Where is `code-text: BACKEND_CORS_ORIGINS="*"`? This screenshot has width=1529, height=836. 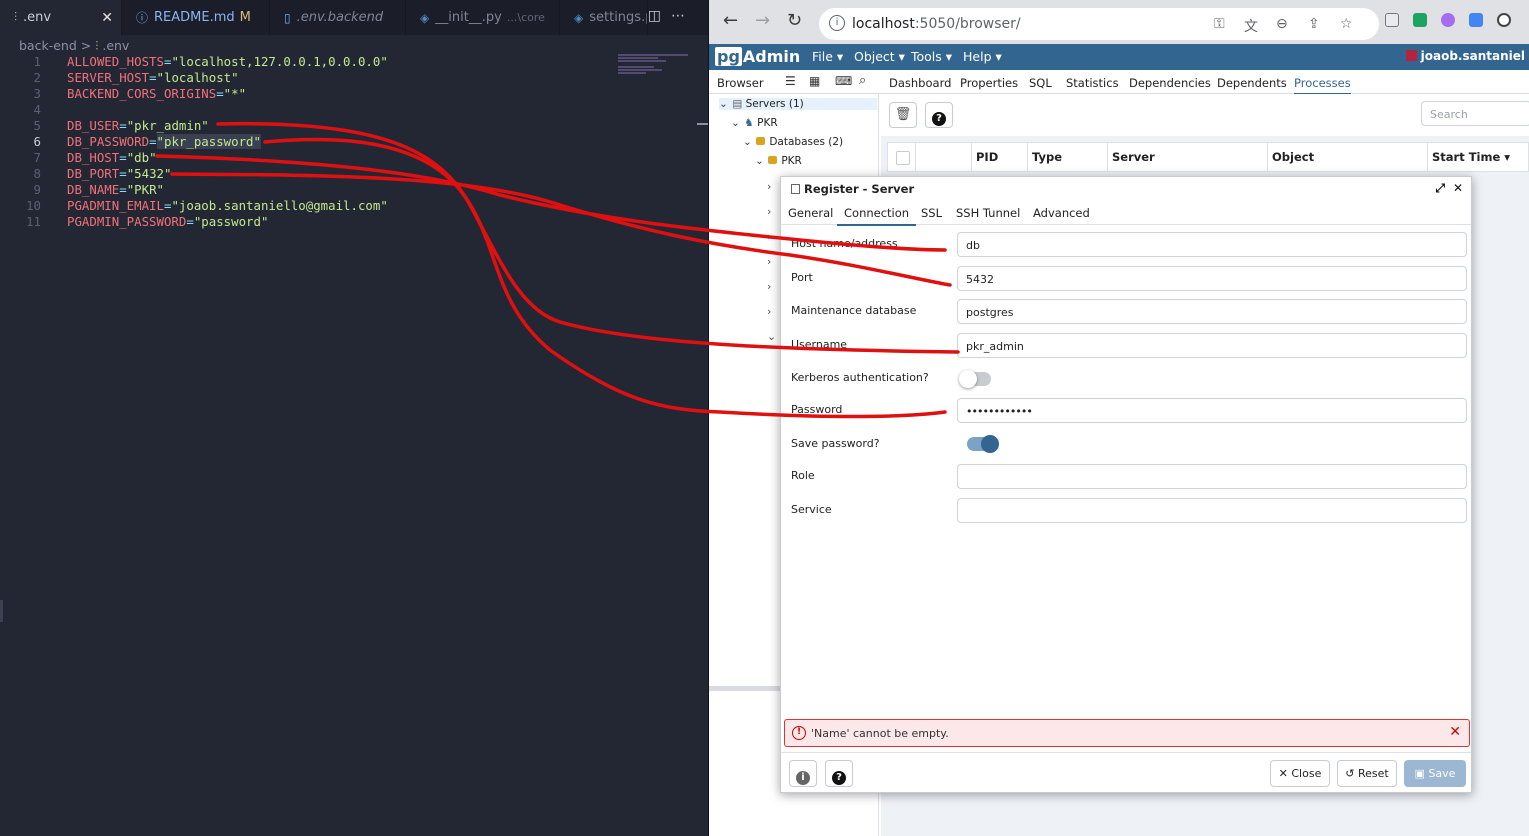 code-text: BACKEND_CORS_ORIGINS="*" is located at coordinates (156, 94).